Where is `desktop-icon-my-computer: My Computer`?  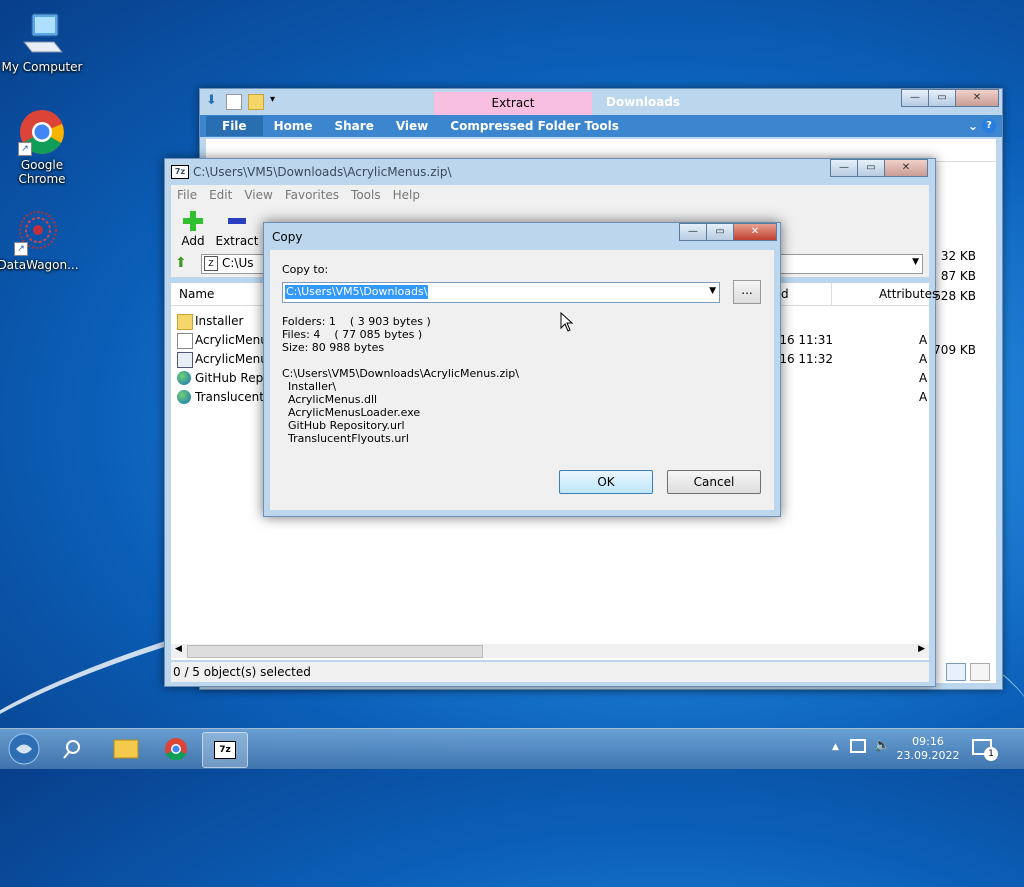 desktop-icon-my-computer: My Computer is located at coordinates (42, 42).